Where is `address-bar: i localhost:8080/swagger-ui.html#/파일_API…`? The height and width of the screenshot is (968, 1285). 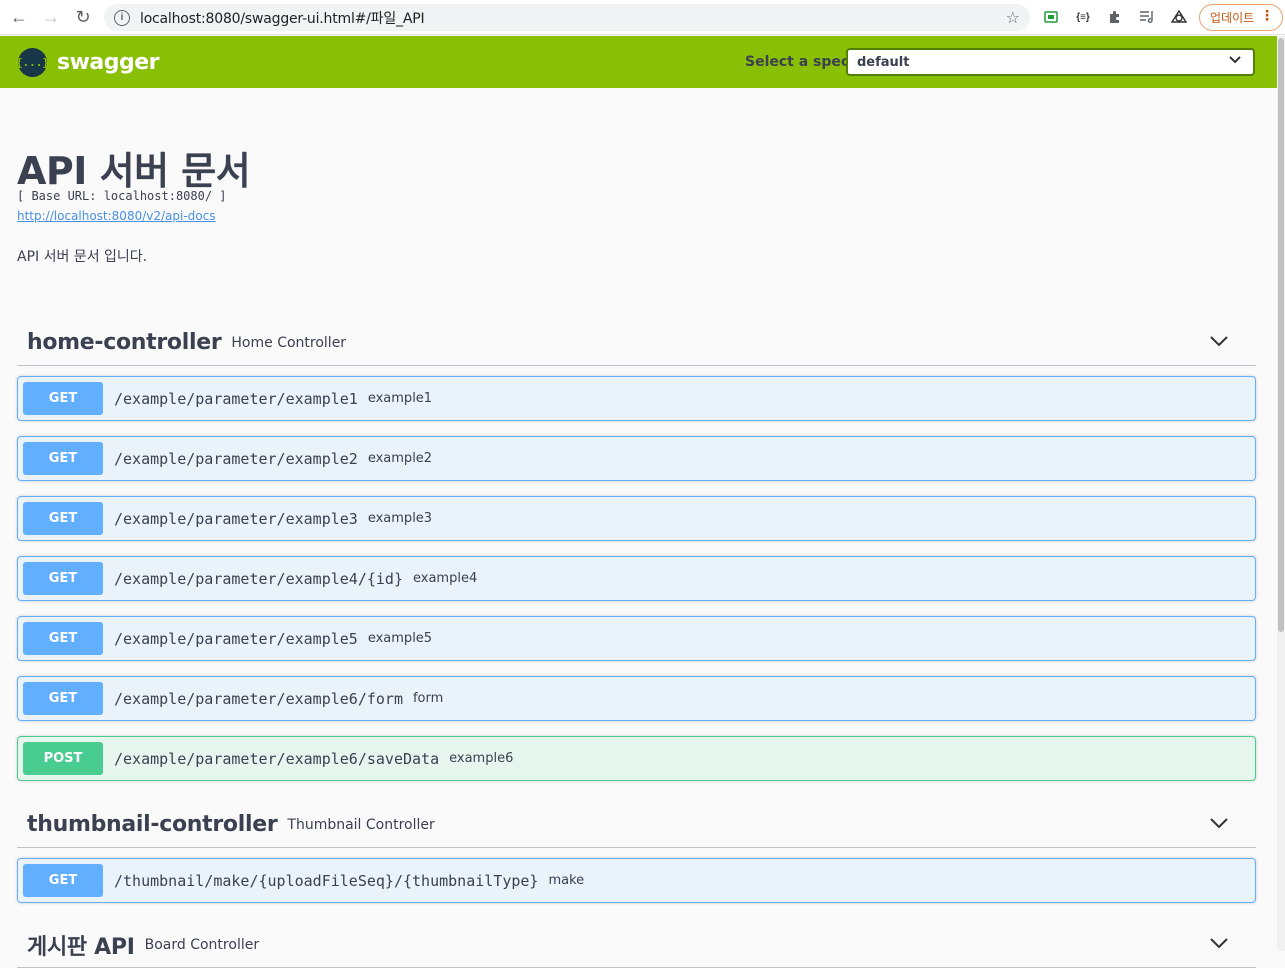
address-bar: i localhost:8080/swagger-ui.html#/파일_API… is located at coordinates (567, 17).